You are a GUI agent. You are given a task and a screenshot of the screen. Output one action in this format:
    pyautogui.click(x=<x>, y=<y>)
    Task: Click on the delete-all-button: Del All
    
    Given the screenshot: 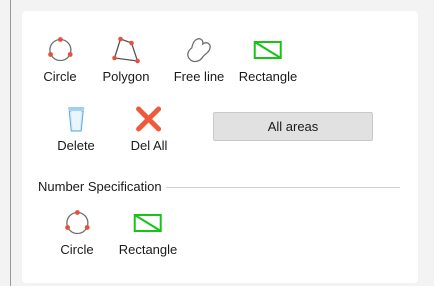 What is the action you would take?
    pyautogui.click(x=149, y=128)
    